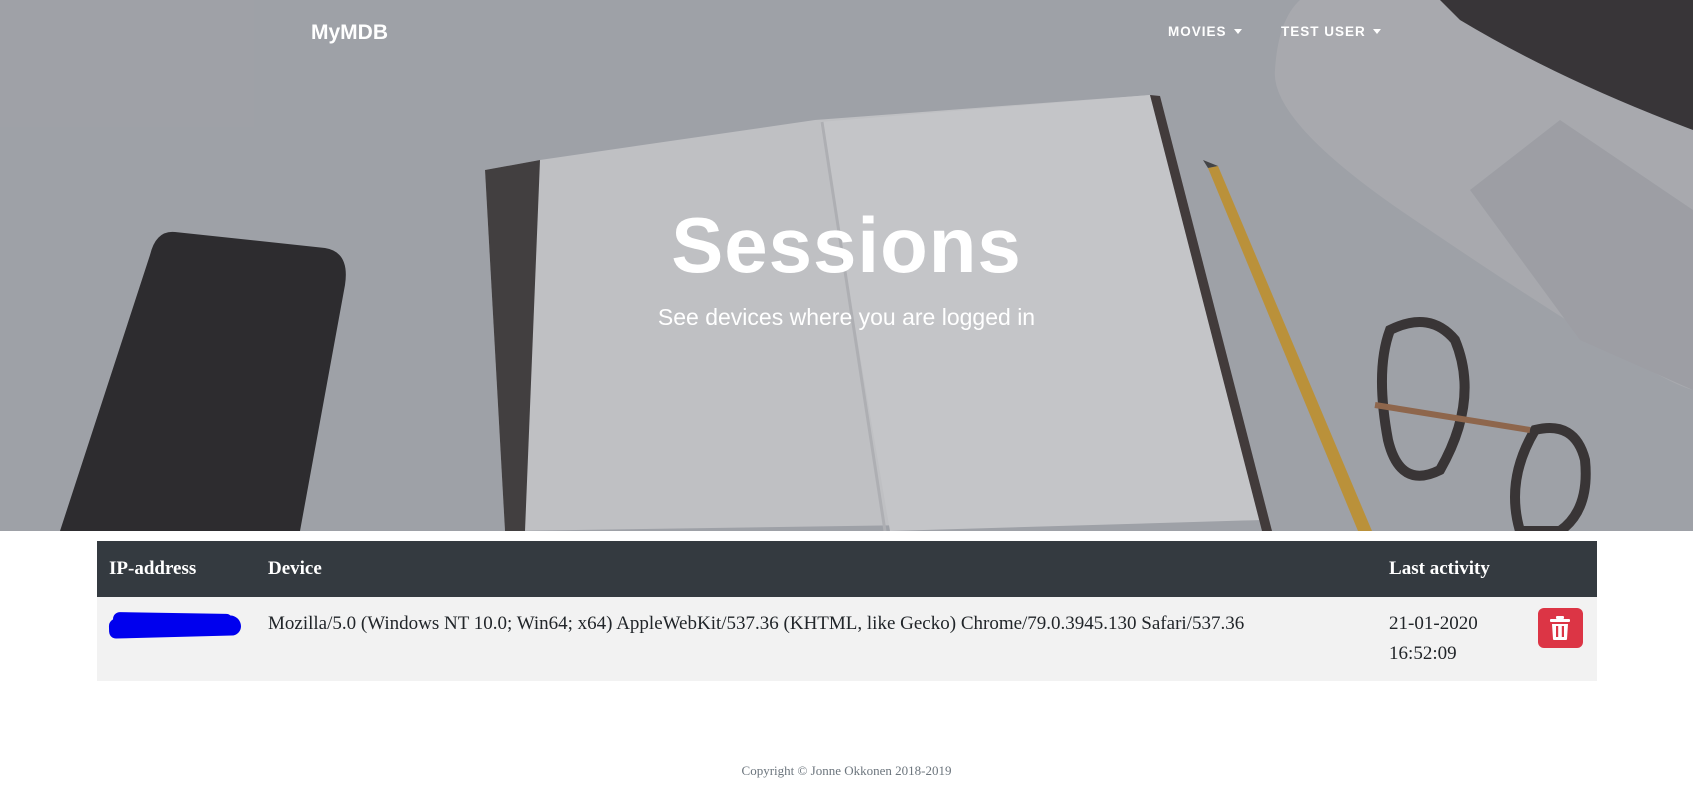 The height and width of the screenshot is (799, 1693). I want to click on table-header: IP-address Device Last activity, so click(847, 569).